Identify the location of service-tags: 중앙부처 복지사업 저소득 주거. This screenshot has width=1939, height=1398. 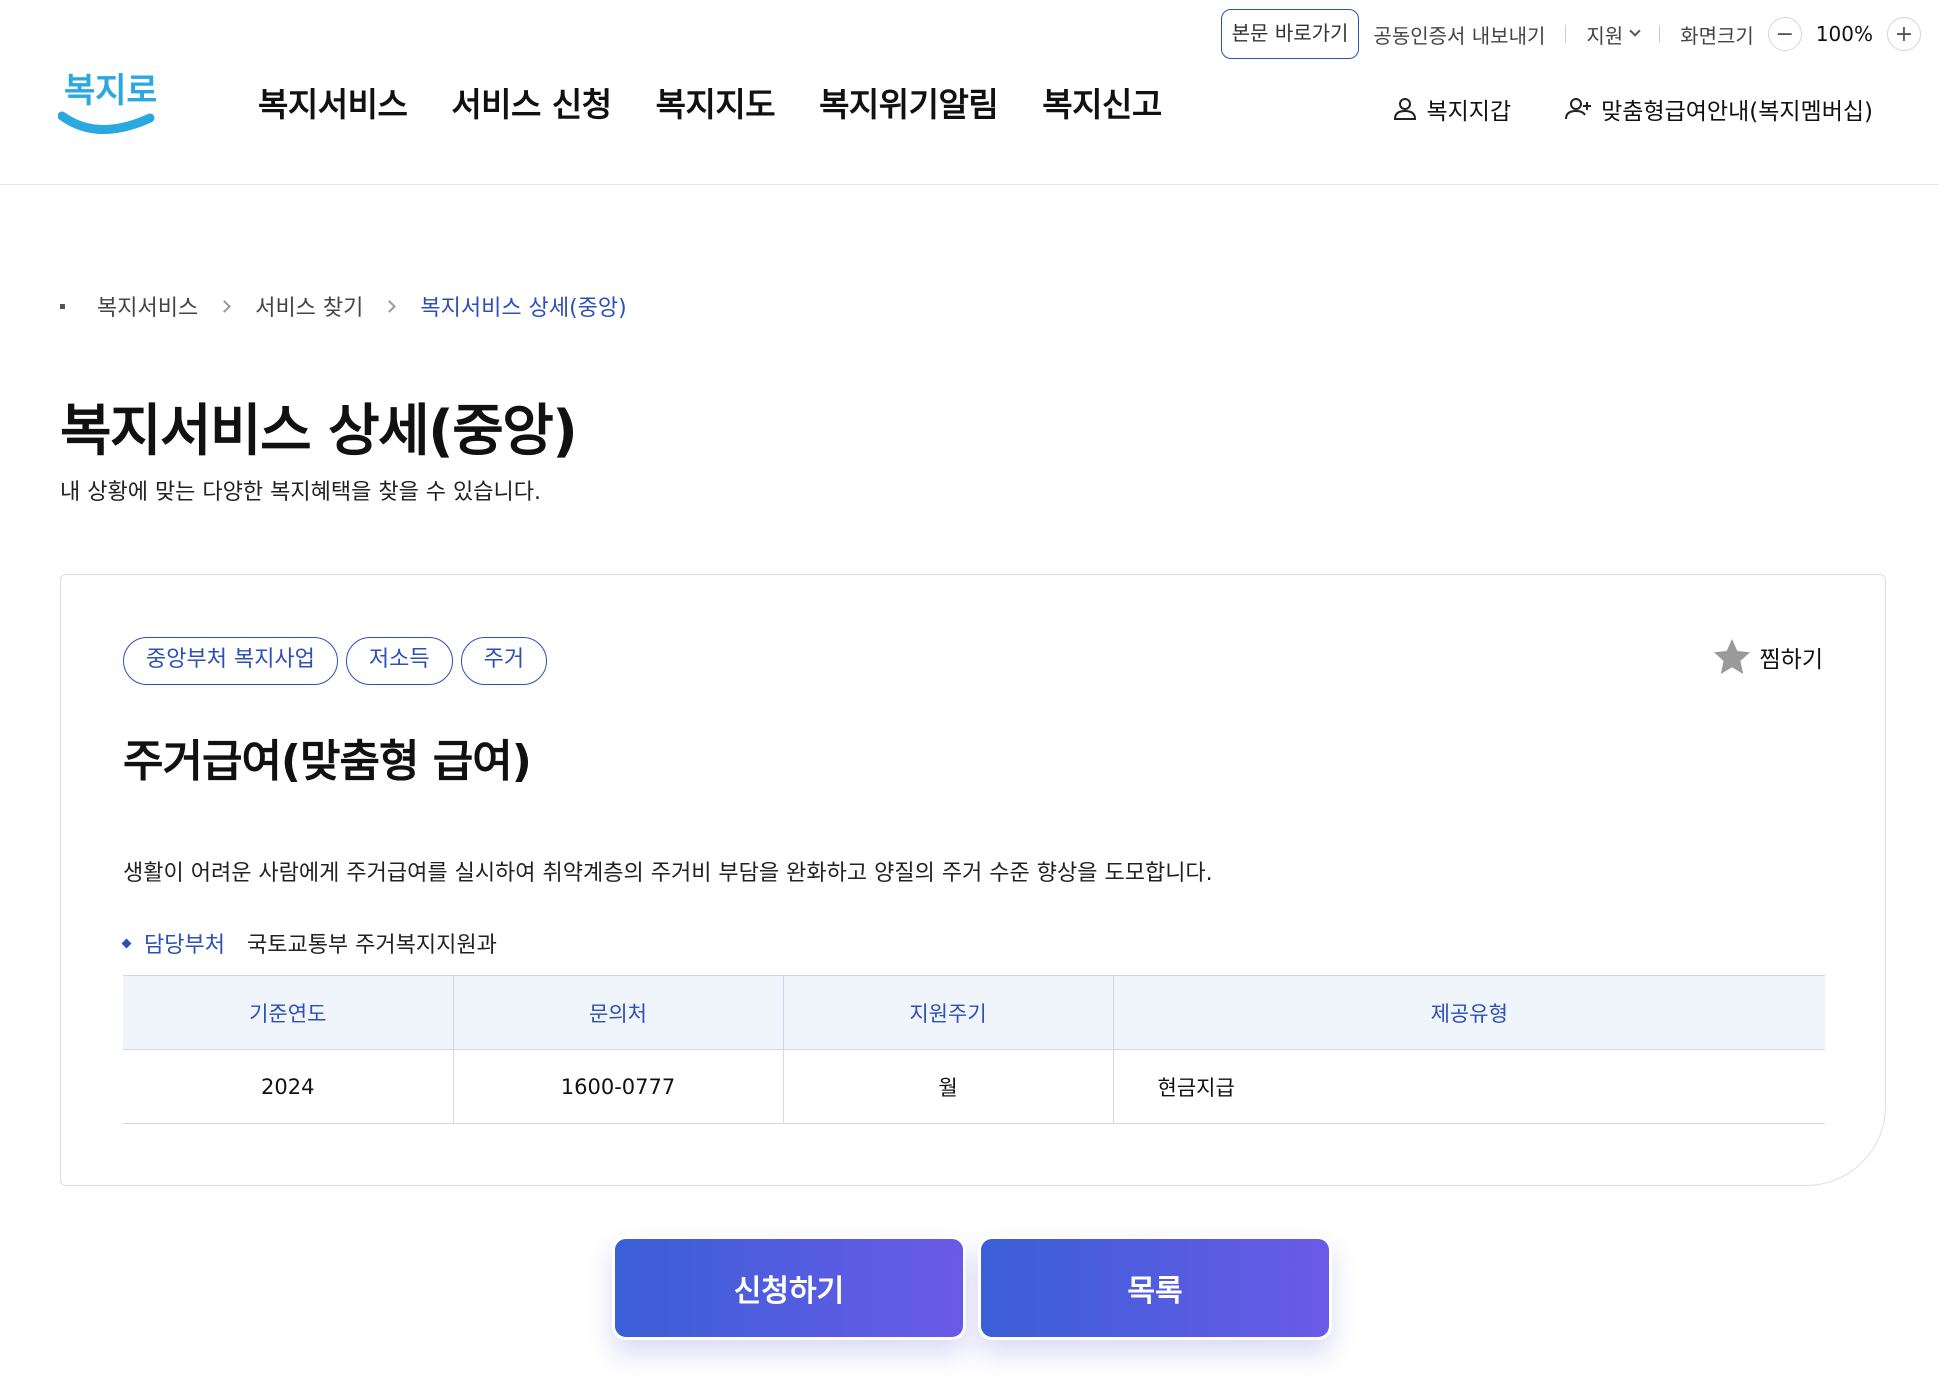
(335, 661).